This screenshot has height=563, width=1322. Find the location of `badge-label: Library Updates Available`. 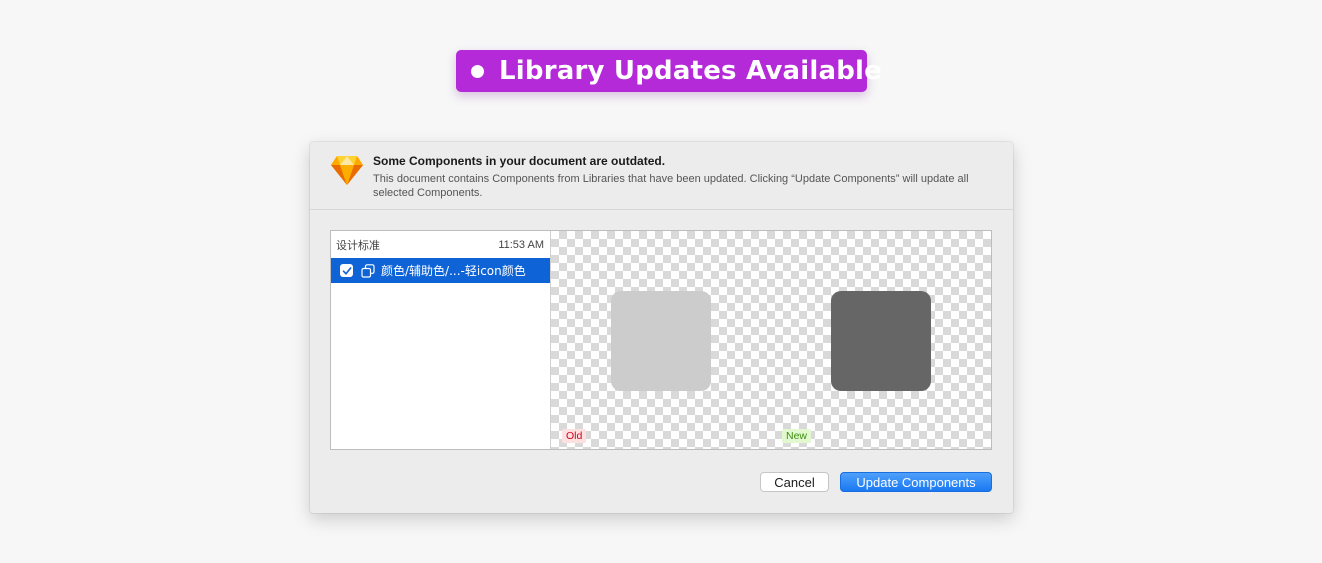

badge-label: Library Updates Available is located at coordinates (690, 71).